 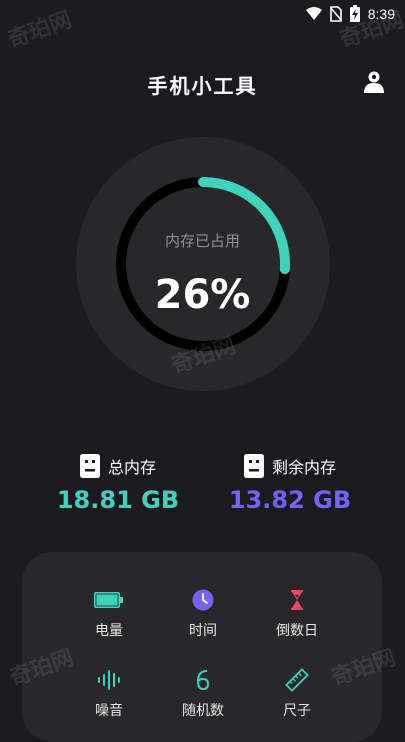 What do you see at coordinates (297, 631) in the screenshot?
I see `tool-label: 倒数日` at bounding box center [297, 631].